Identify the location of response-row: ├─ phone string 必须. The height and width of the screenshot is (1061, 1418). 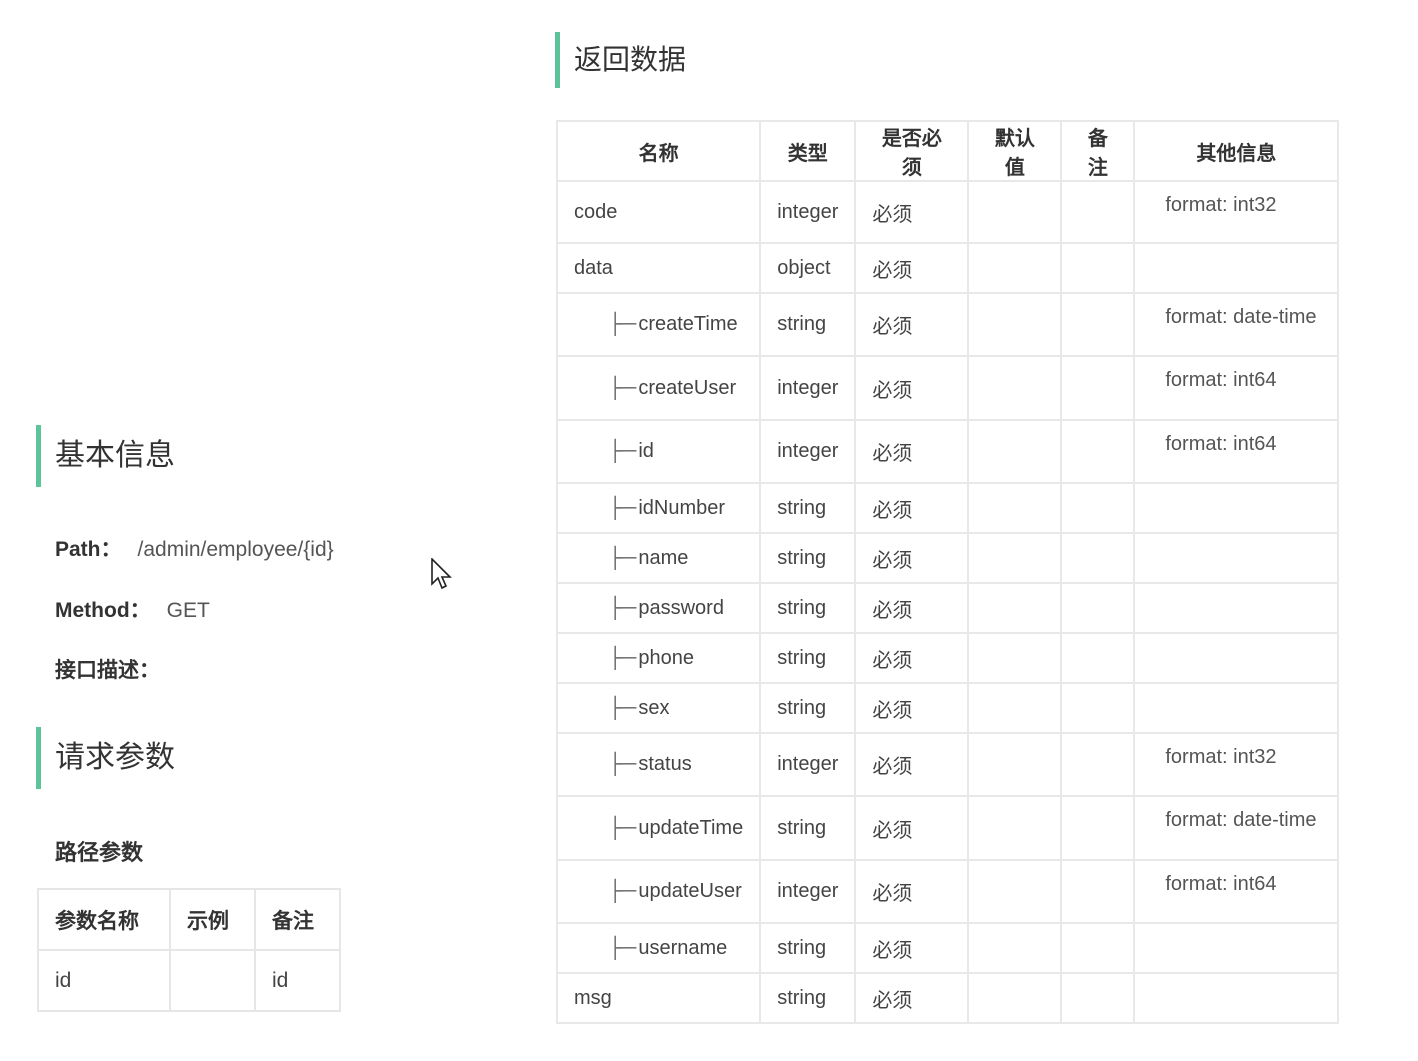
(947, 658).